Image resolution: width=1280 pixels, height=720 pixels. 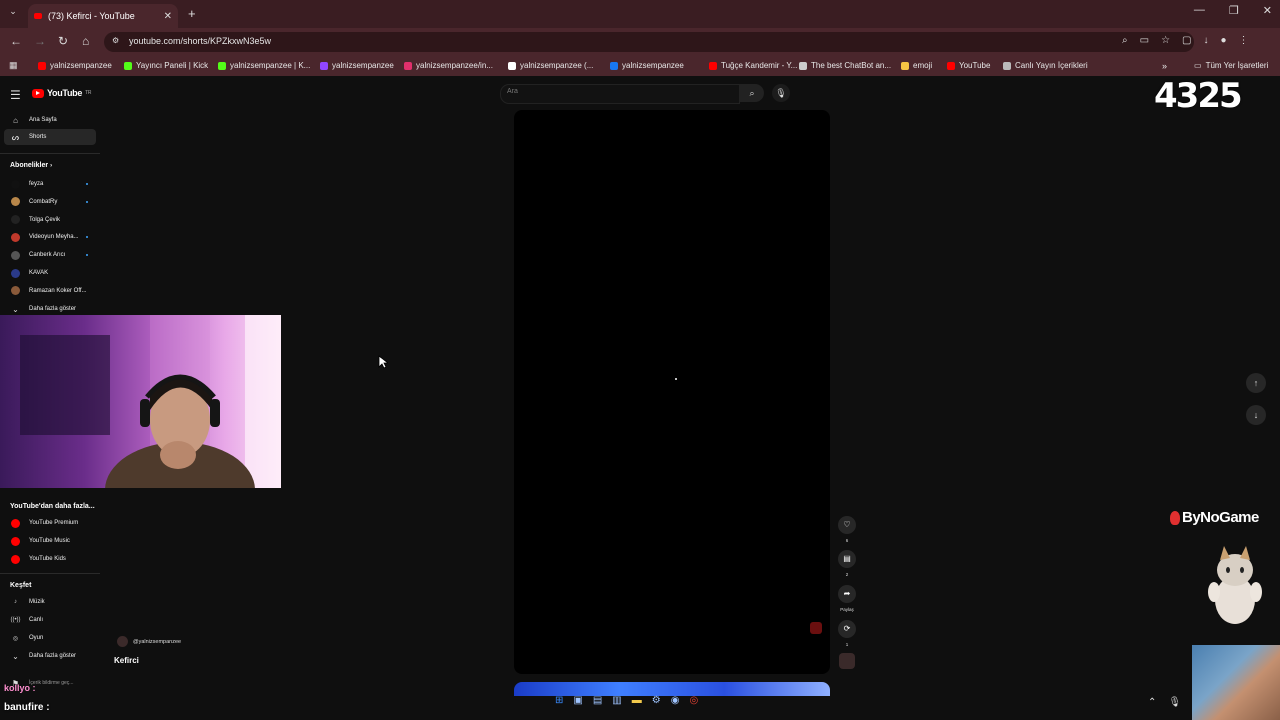 I want to click on all-bookmarks: ▭ Tüm Yer İşaretleri, so click(x=1231, y=65).